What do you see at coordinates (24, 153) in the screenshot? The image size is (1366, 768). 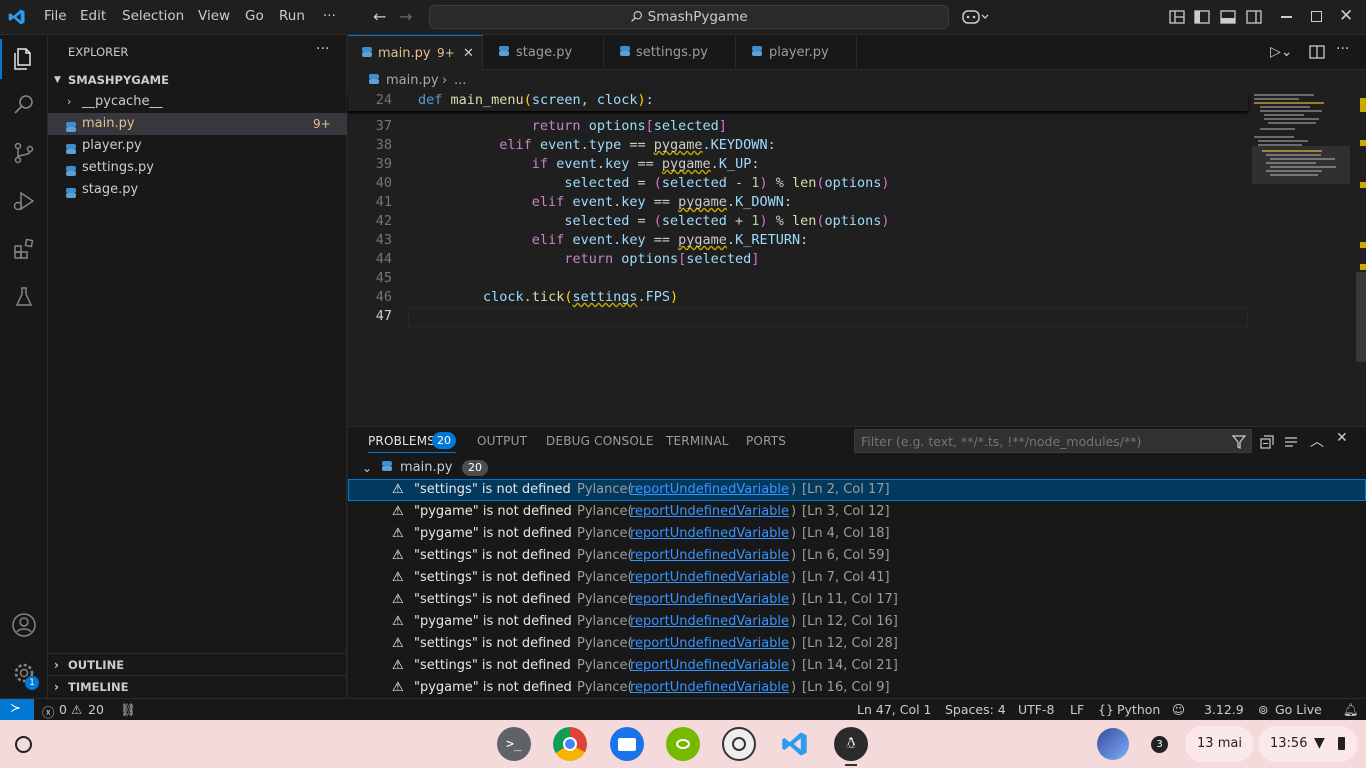 I see `source-control-button` at bounding box center [24, 153].